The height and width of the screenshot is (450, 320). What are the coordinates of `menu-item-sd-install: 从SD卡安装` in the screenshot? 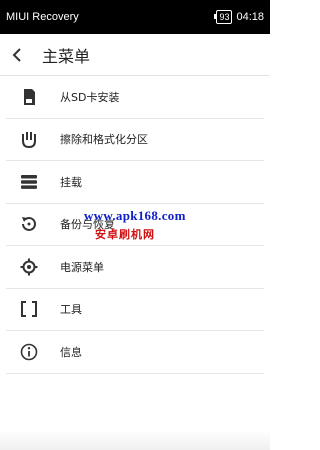 It's located at (135, 97).